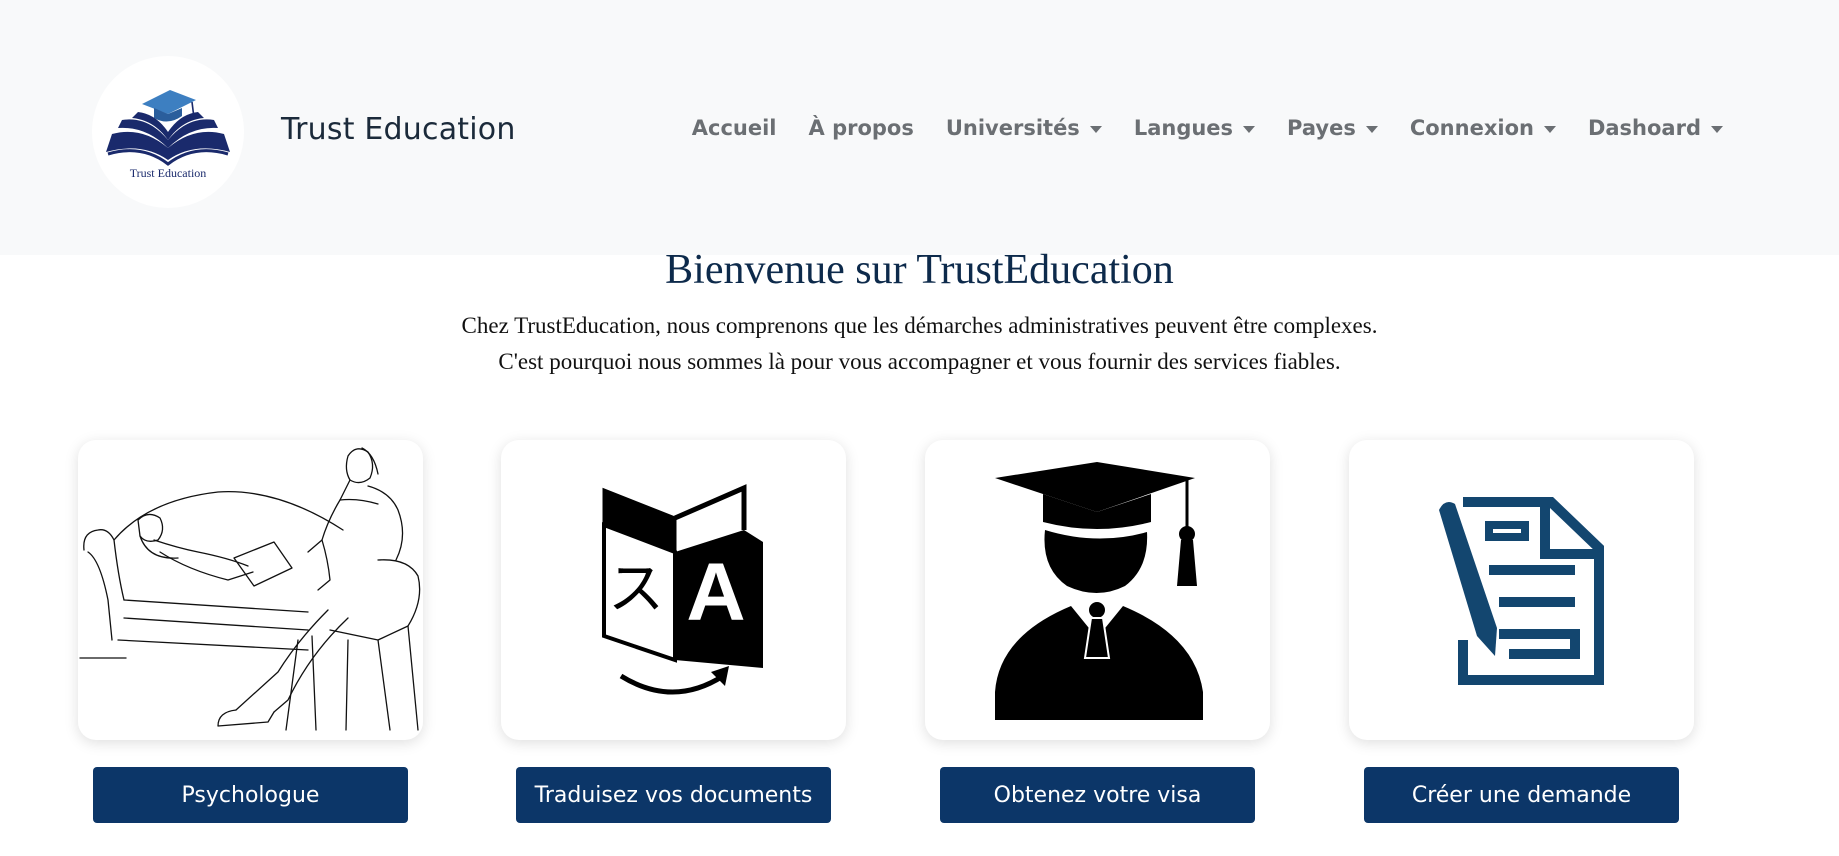 The image size is (1839, 856). I want to click on button-label: Traduisez vos documents, so click(673, 795).